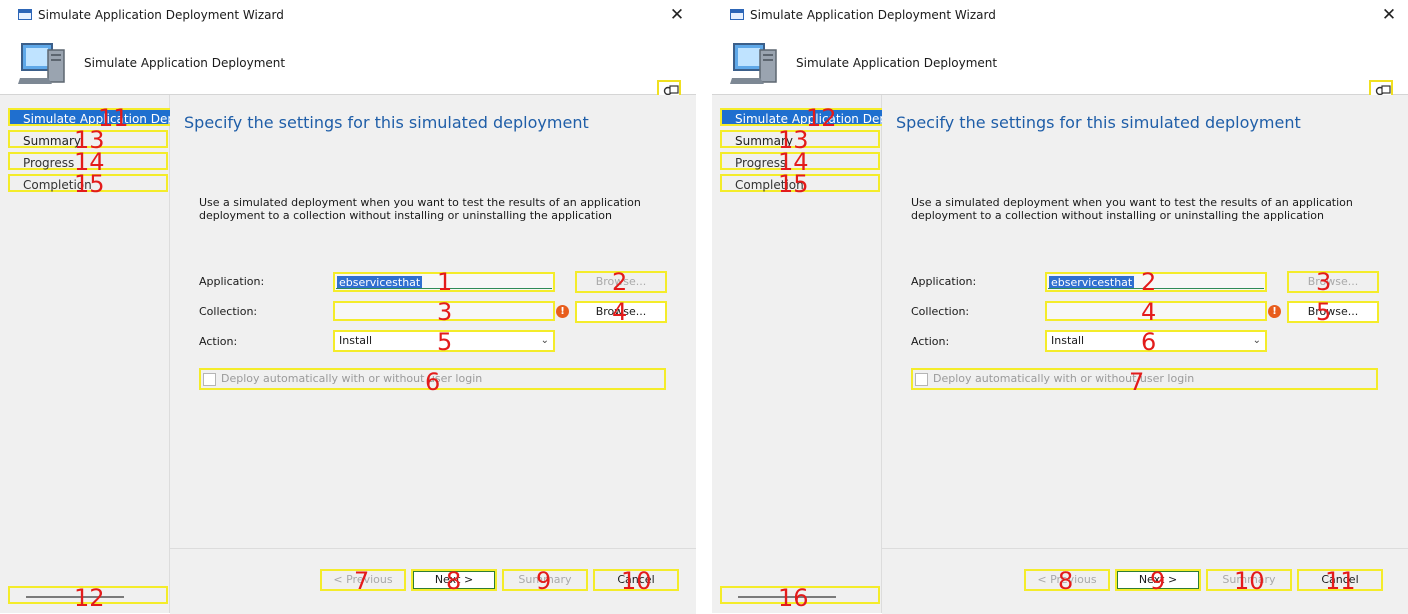  I want to click on annotation-number: 16, so click(793, 598).